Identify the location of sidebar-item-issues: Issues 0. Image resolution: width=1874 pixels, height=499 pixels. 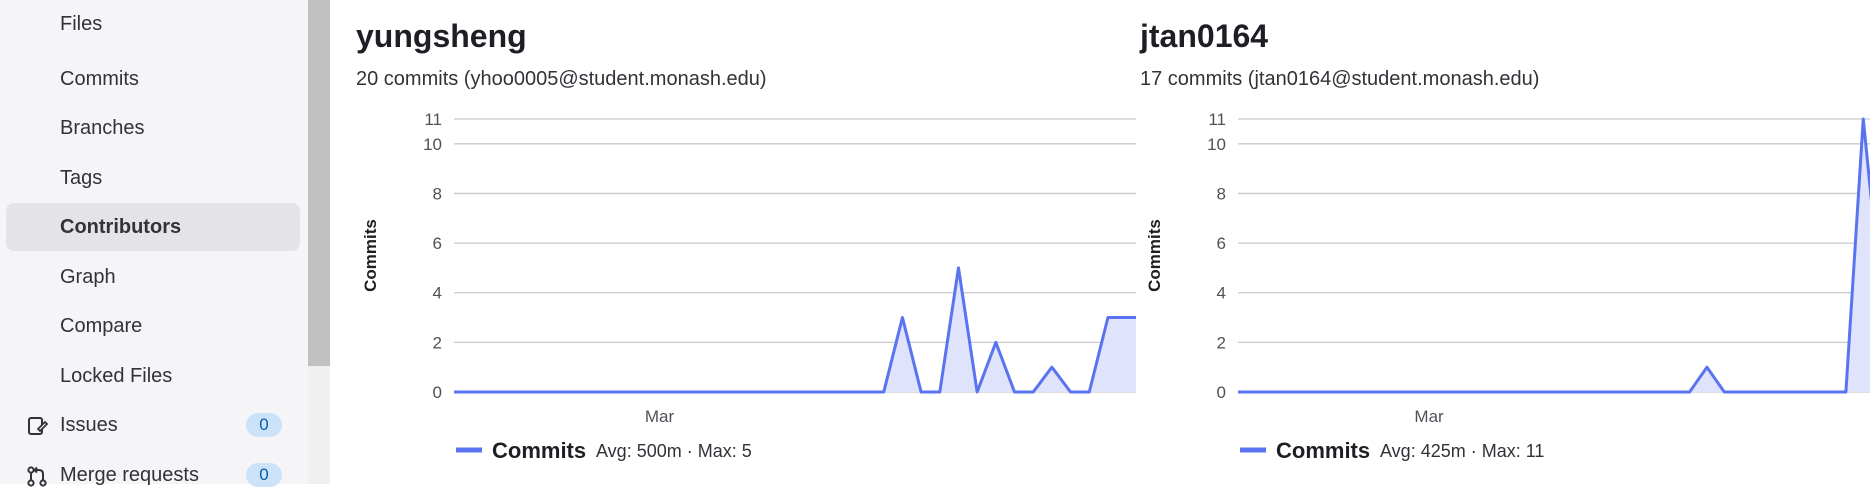
(153, 425).